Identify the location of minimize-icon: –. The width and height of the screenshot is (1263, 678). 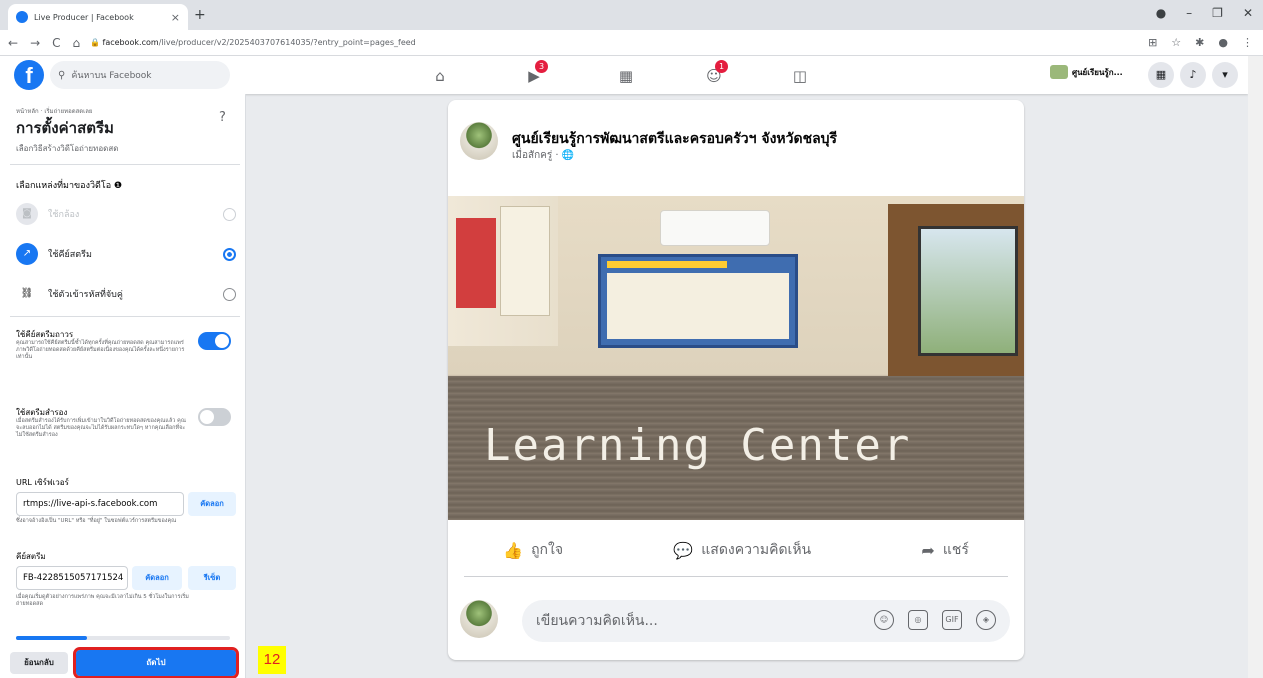
(1189, 13).